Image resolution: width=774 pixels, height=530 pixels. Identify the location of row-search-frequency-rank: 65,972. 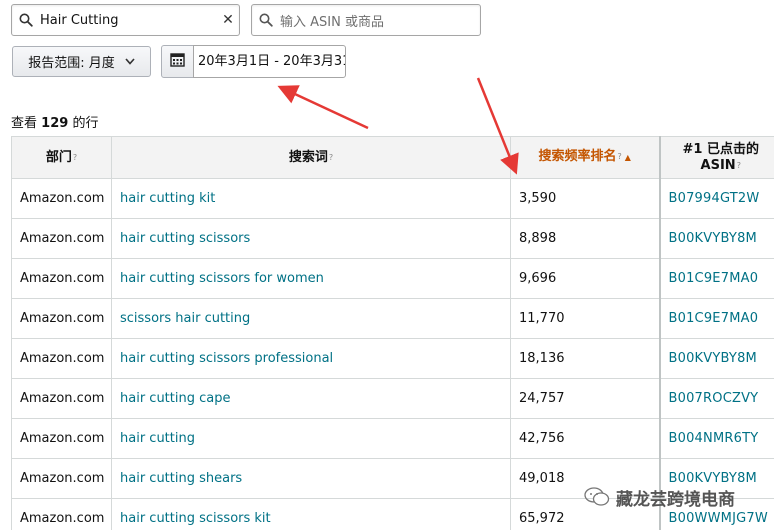
(585, 514).